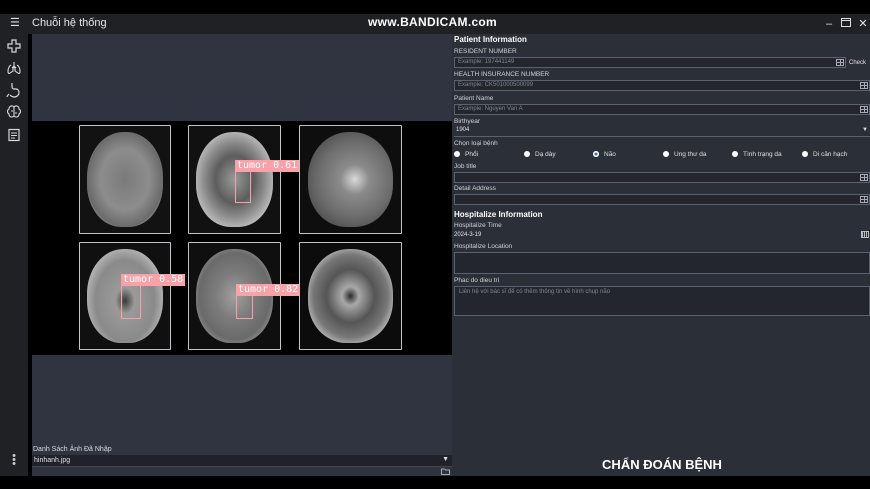 The image size is (870, 489). Describe the element at coordinates (52, 460) in the screenshot. I see `selected-image: hinhanh.jpg` at that location.